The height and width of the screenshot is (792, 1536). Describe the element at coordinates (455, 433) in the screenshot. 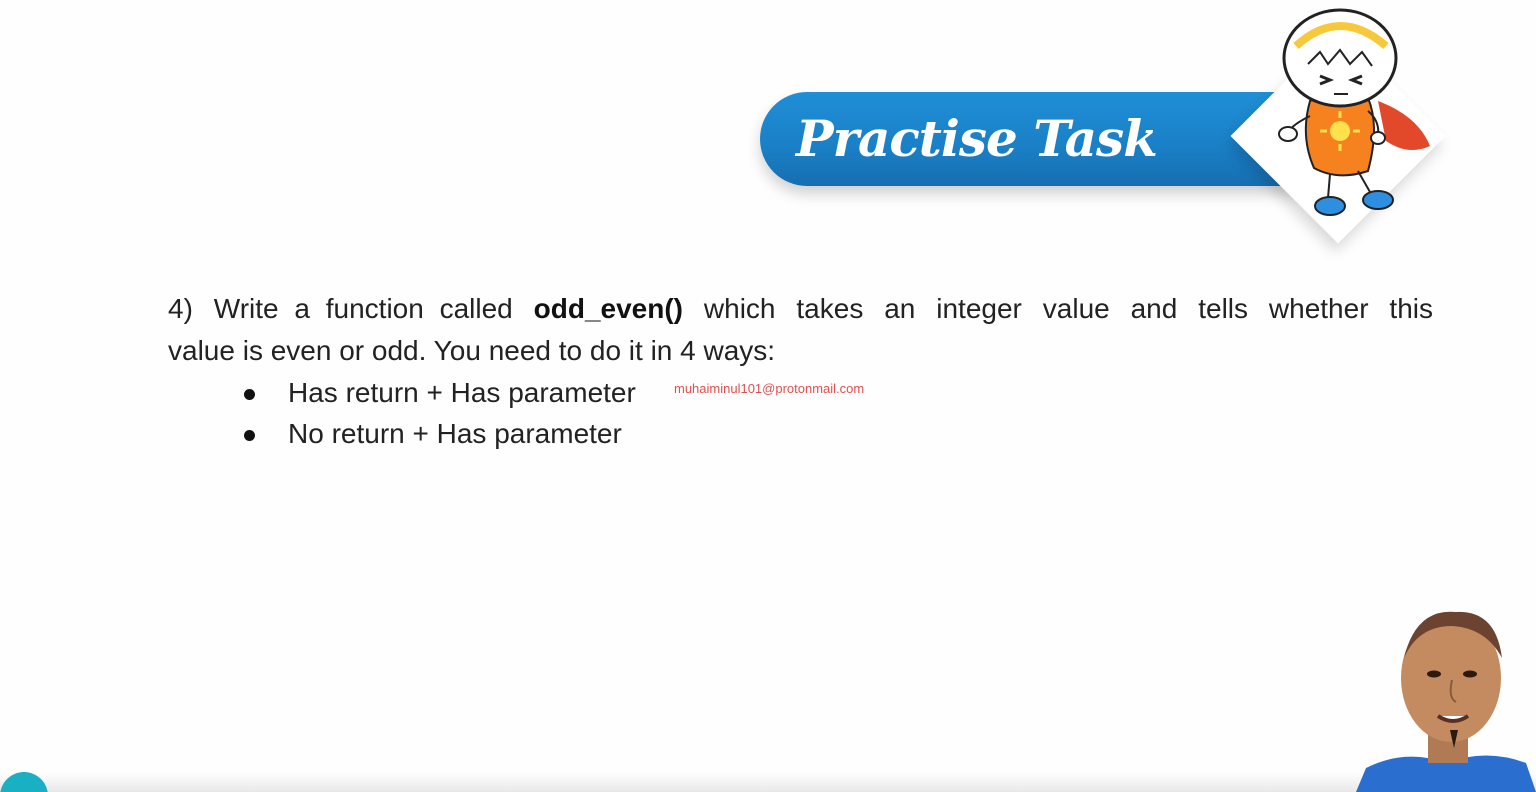

I see `list-item-text: No return + Has parameter` at that location.